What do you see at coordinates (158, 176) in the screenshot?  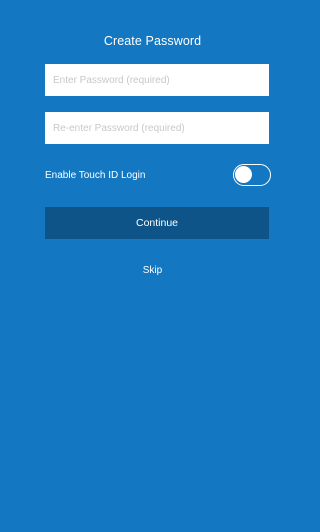 I see `touch-id-row: Enable Touch ID Login` at bounding box center [158, 176].